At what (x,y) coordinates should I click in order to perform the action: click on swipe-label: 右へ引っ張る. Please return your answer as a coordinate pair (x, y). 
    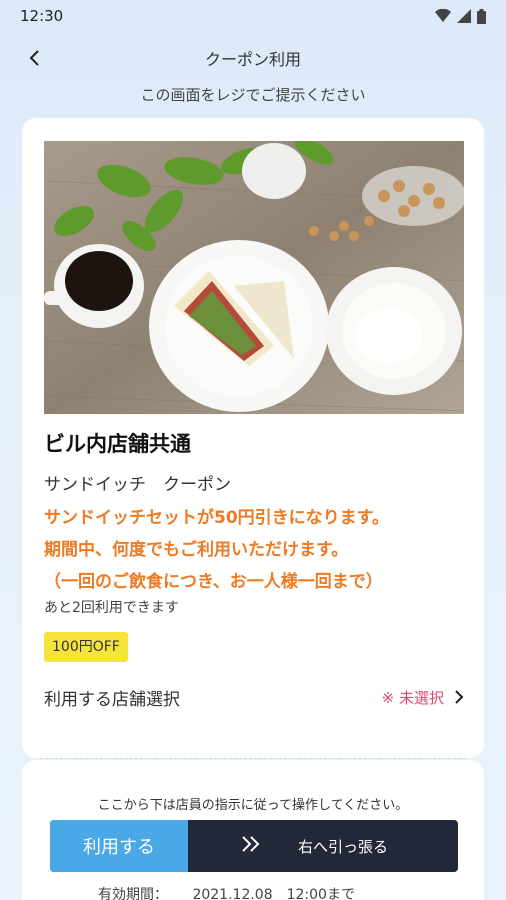
    Looking at the image, I should click on (343, 847).